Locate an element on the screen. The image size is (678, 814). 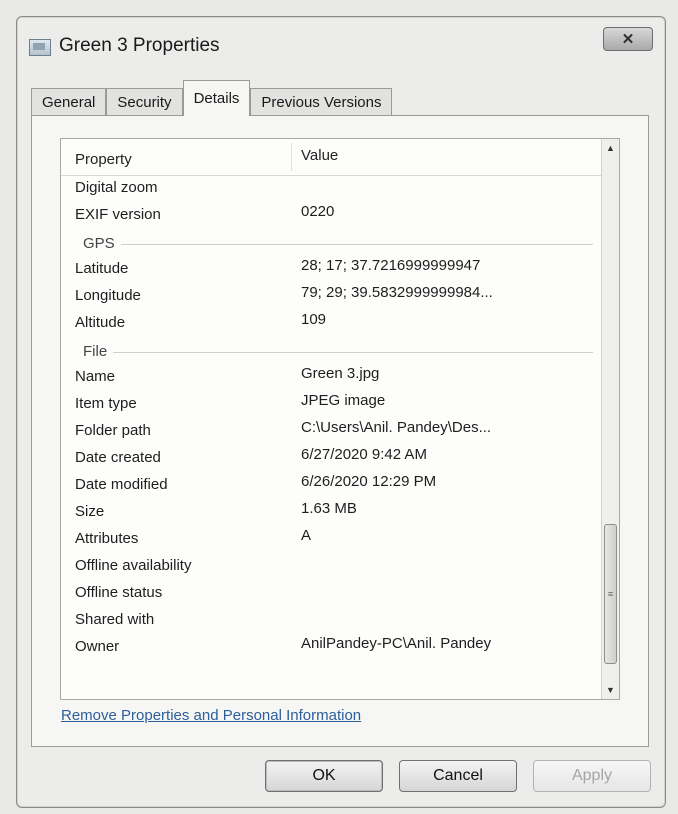
property-row: Size 1.63 MB is located at coordinates (331, 512).